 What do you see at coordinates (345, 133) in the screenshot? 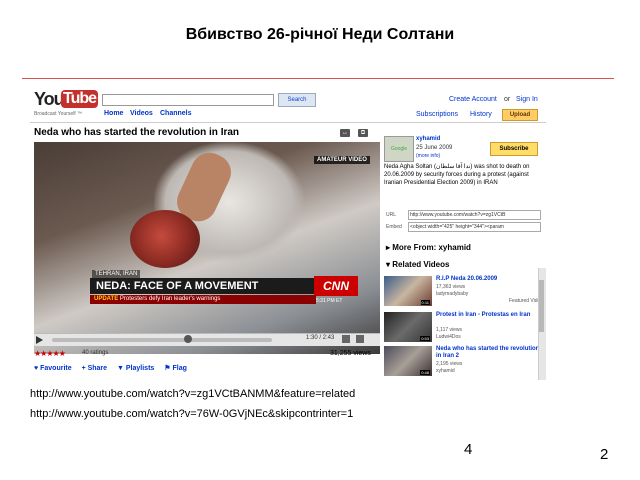
I see `expand-icon: ↔` at bounding box center [345, 133].